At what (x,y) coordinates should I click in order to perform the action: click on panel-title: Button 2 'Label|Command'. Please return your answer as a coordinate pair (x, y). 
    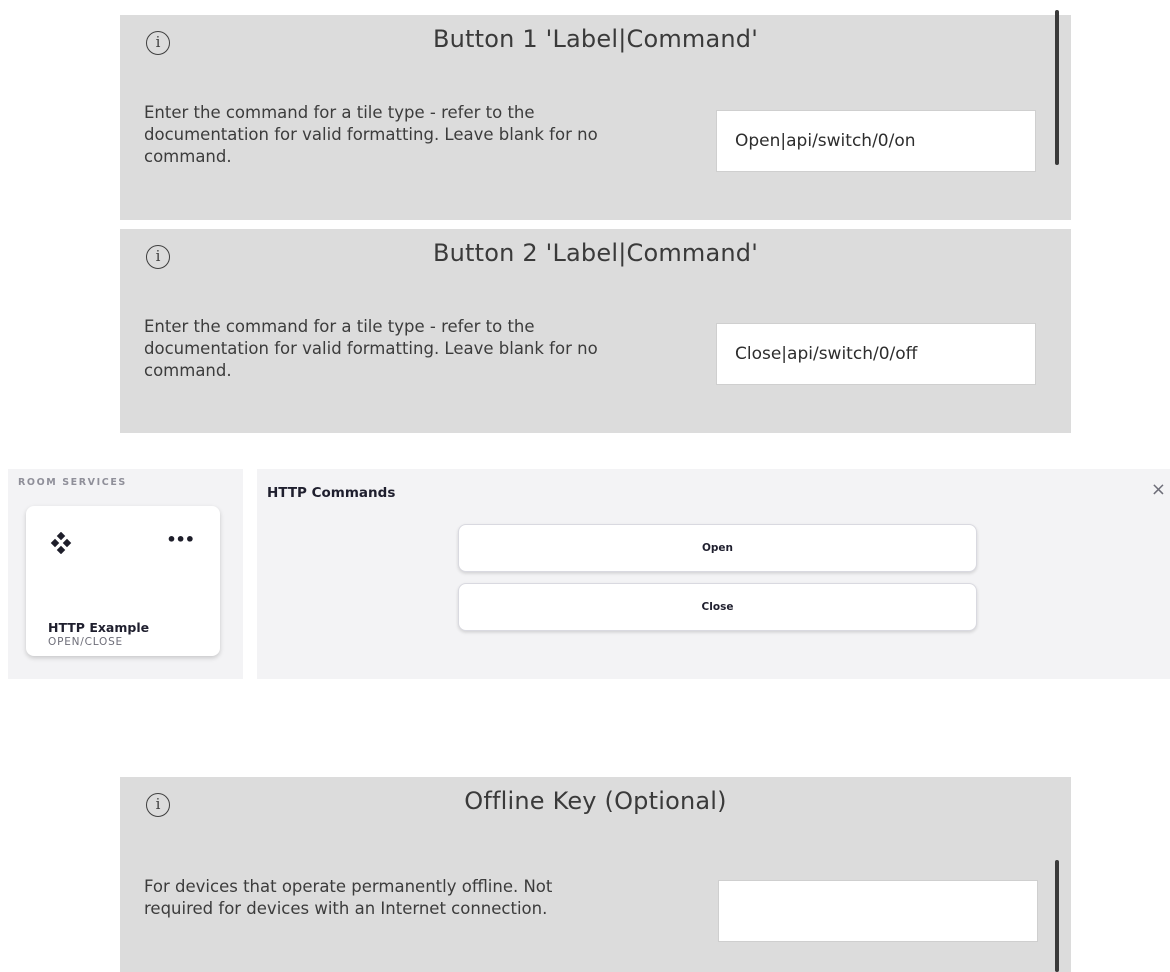
    Looking at the image, I should click on (595, 253).